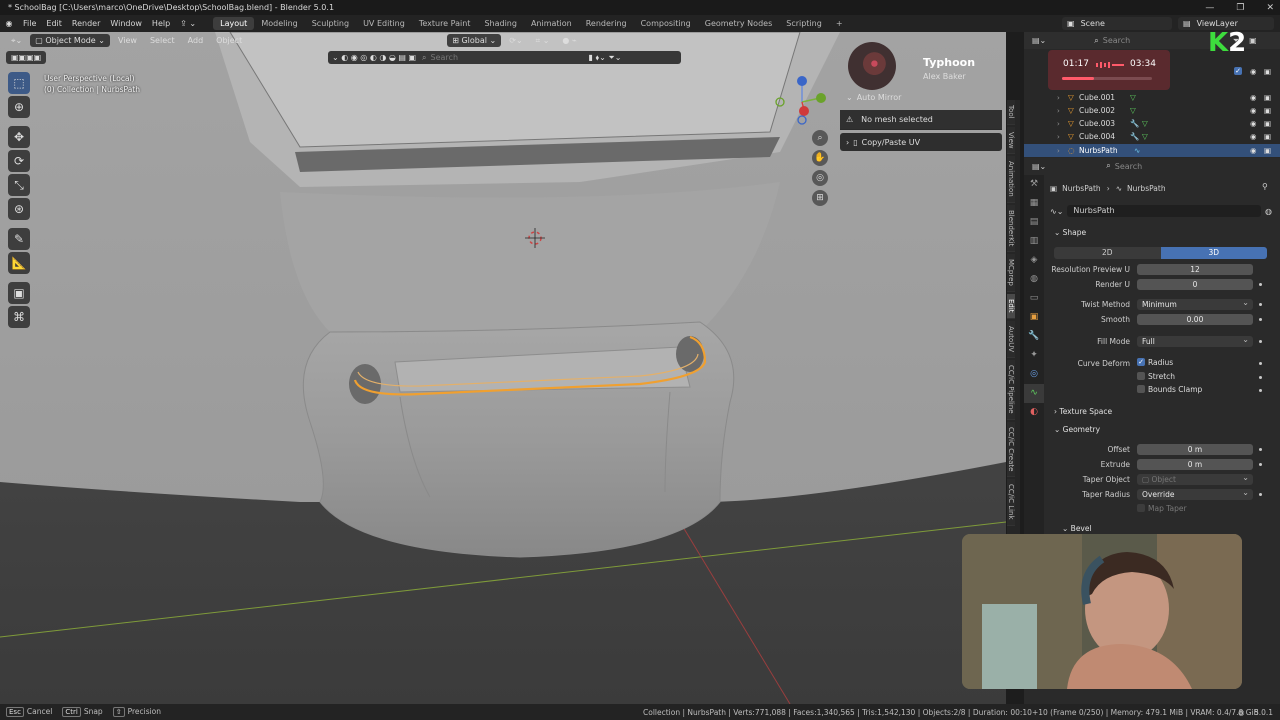 The height and width of the screenshot is (720, 1280). I want to click on curve-data-props-icon: ∿, so click(1034, 393).